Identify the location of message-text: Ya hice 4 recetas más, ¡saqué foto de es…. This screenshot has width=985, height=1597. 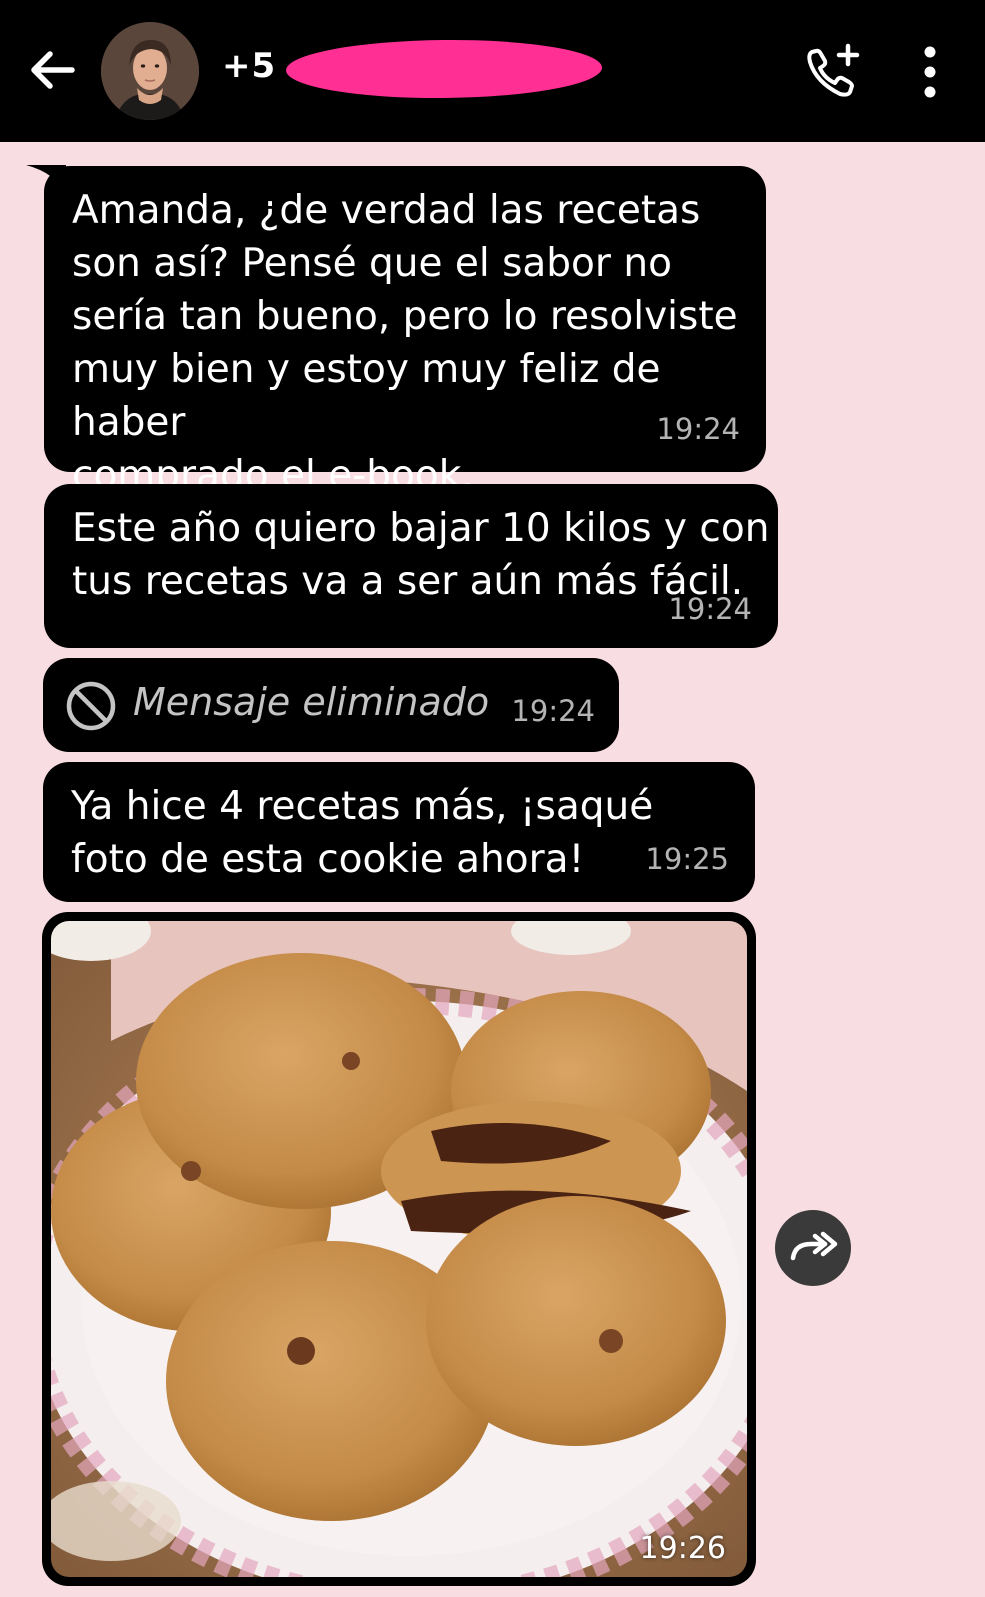
(362, 833).